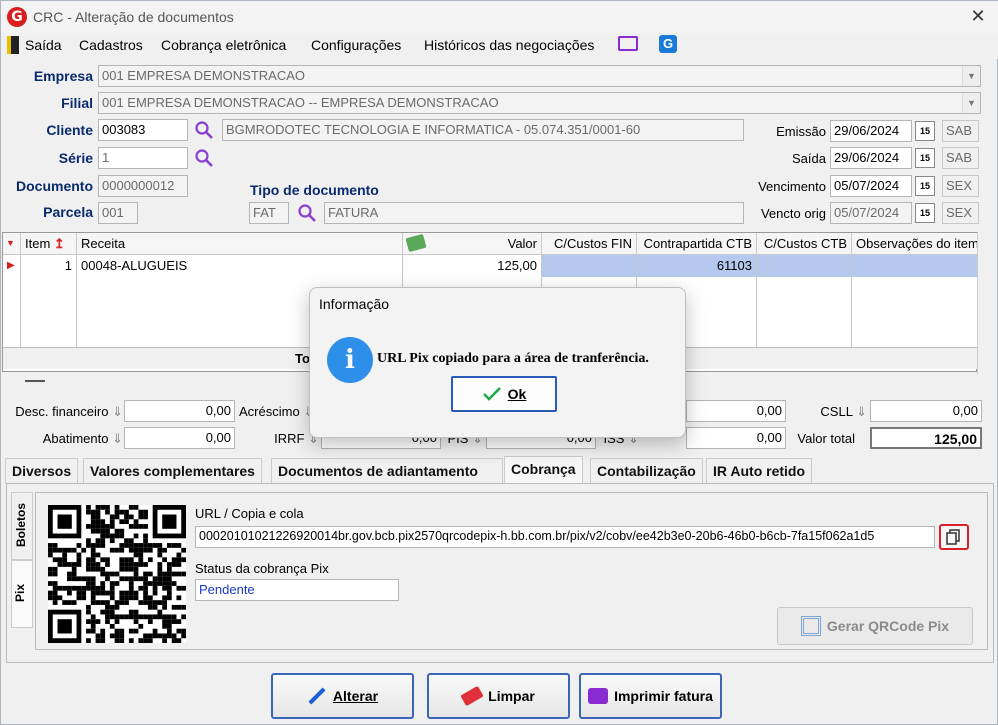  Describe the element at coordinates (269, 411) in the screenshot. I see `acrescimo-text: Acréscimo` at that location.